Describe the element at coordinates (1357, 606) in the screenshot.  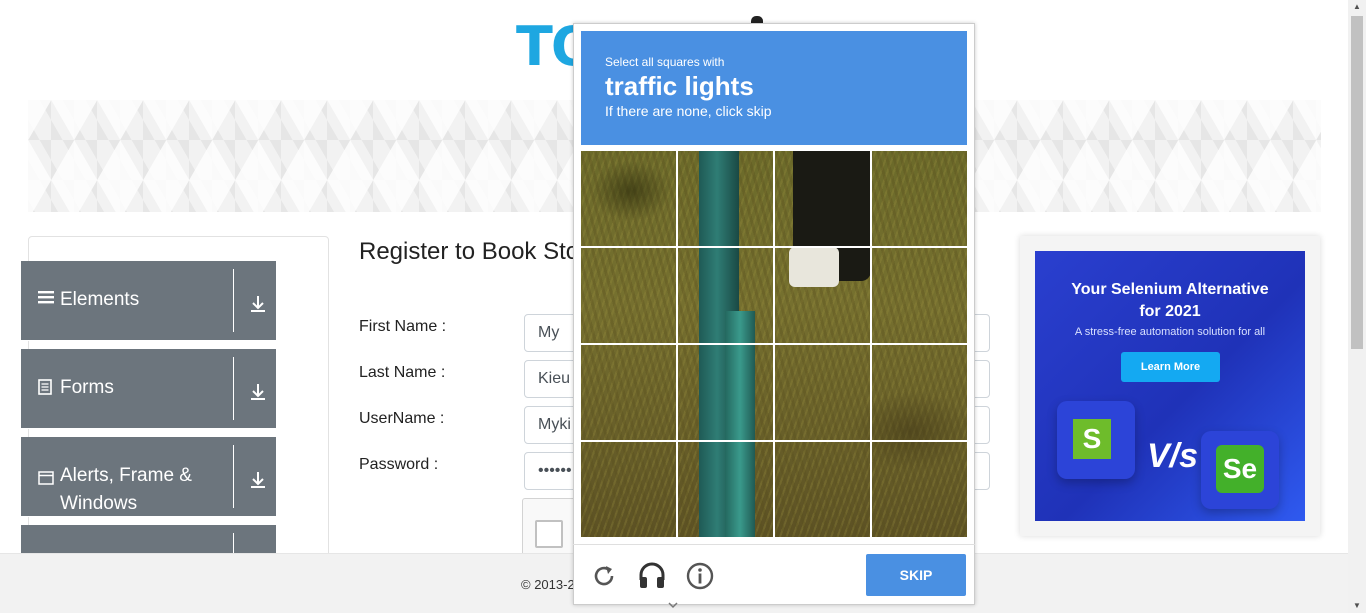
I see `scroll-down-arrow-icon: ▼` at that location.